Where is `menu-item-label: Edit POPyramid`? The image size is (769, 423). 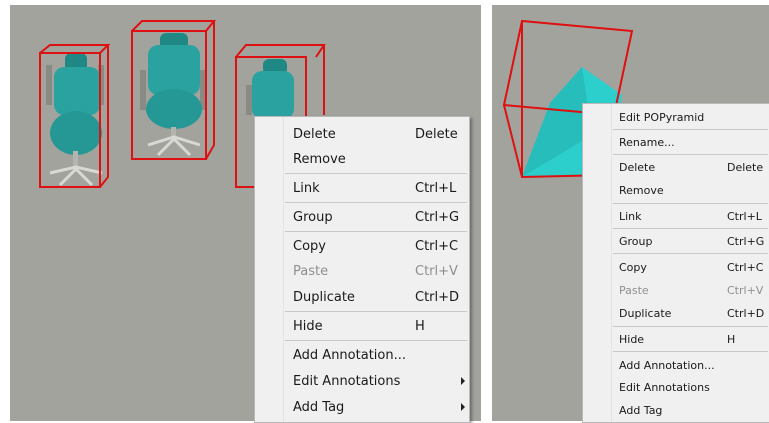 menu-item-label: Edit POPyramid is located at coordinates (662, 117).